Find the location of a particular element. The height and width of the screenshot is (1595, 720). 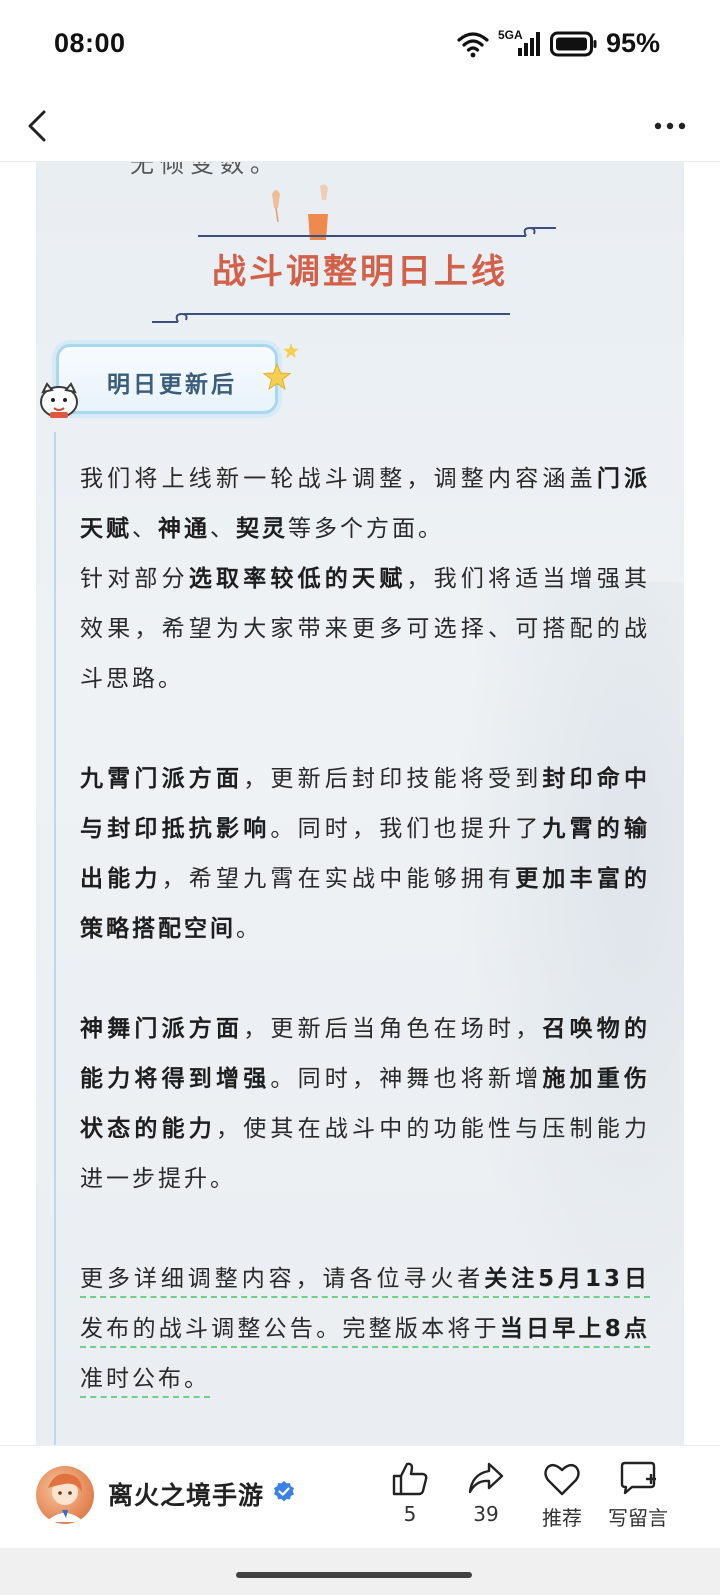

text-run: 针对部分 is located at coordinates (134, 579).